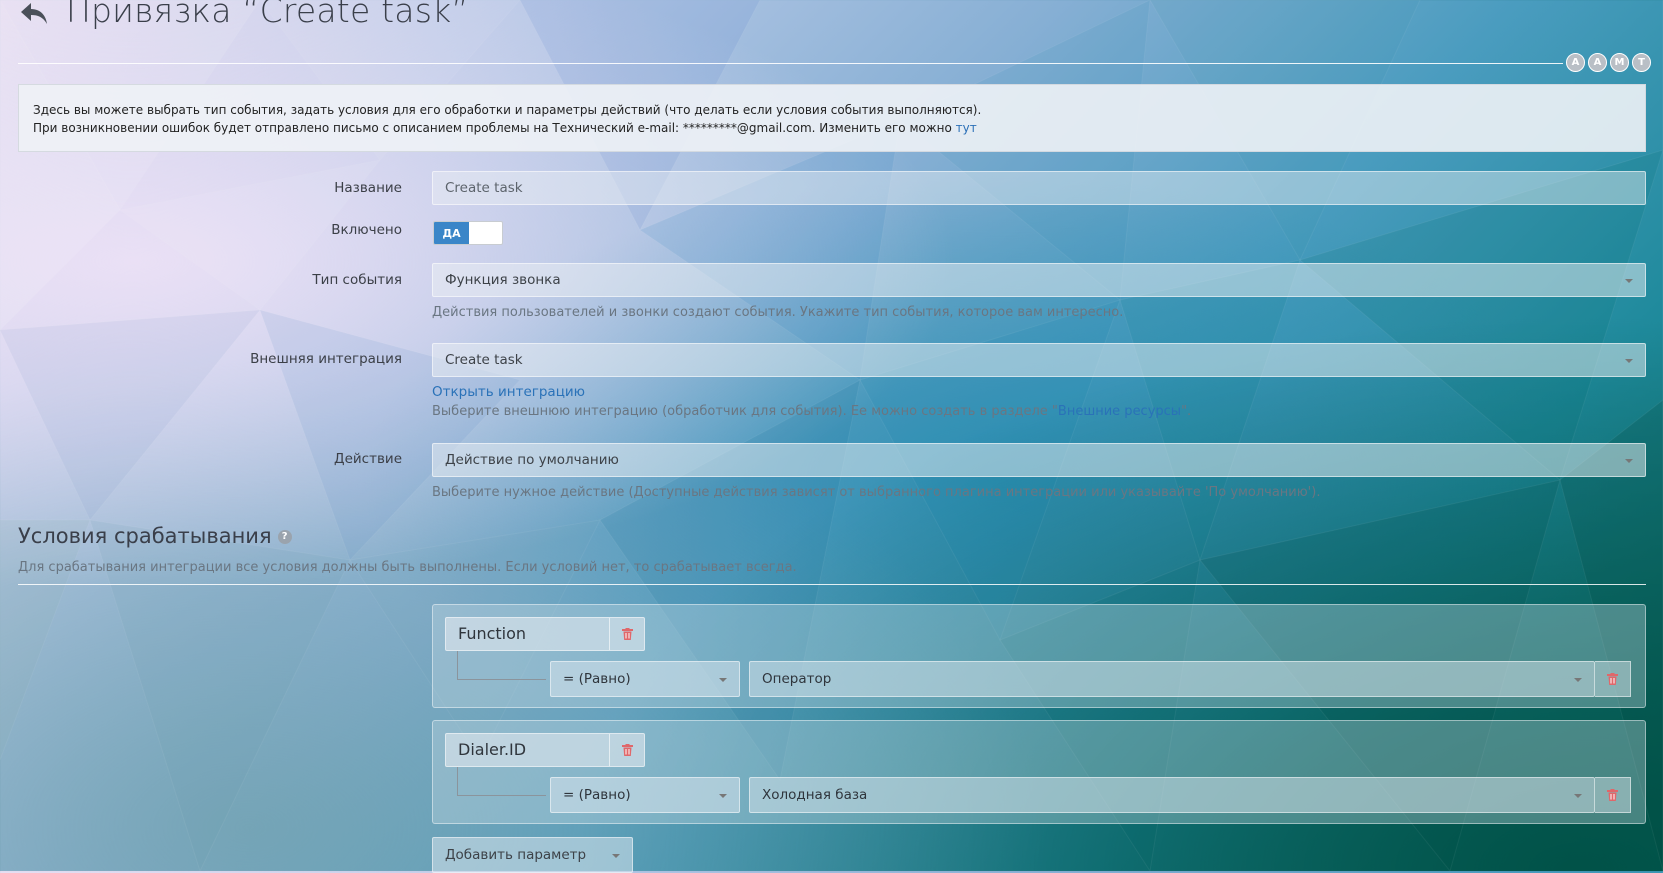  Describe the element at coordinates (1039, 360) in the screenshot. I see `integration-select: Create task` at that location.